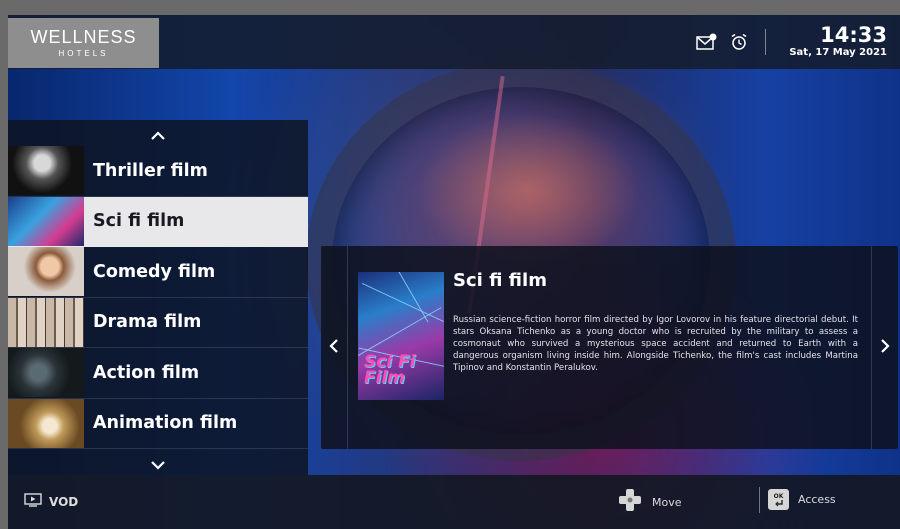 Image resolution: width=900 pixels, height=529 pixels. What do you see at coordinates (147, 322) in the screenshot?
I see `category-label: Drama film` at bounding box center [147, 322].